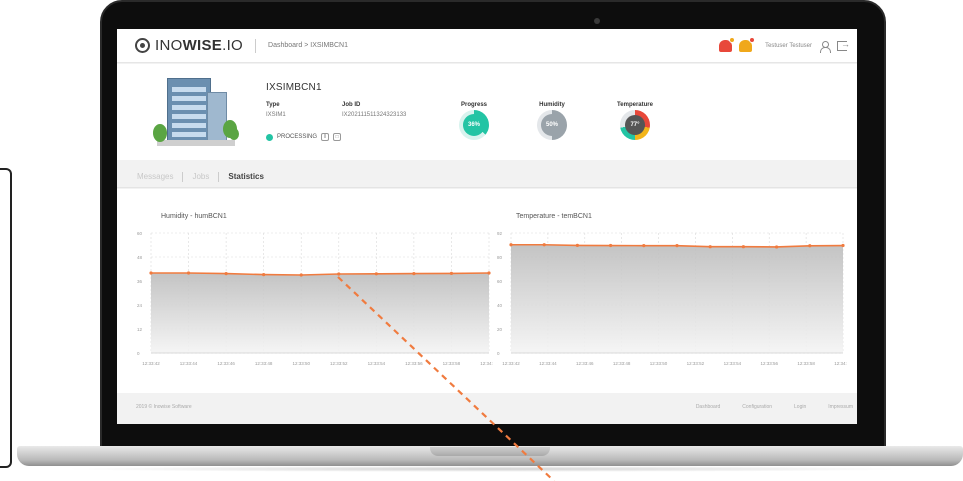 This screenshot has width=963, height=481. I want to click on y-tick-label: 48, so click(140, 257).